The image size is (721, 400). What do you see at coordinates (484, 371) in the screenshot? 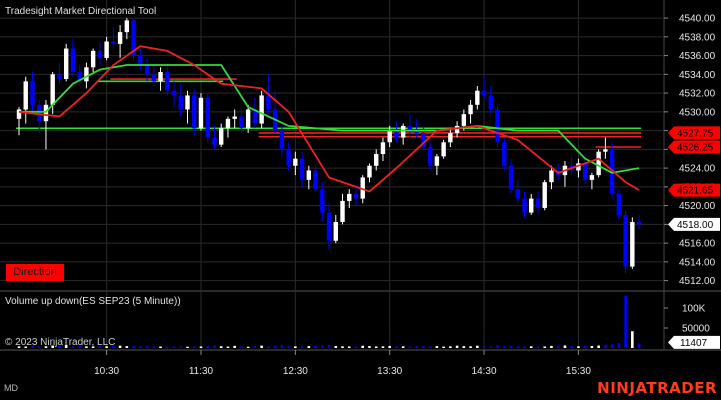
I see `x-tick-label: 14:30` at bounding box center [484, 371].